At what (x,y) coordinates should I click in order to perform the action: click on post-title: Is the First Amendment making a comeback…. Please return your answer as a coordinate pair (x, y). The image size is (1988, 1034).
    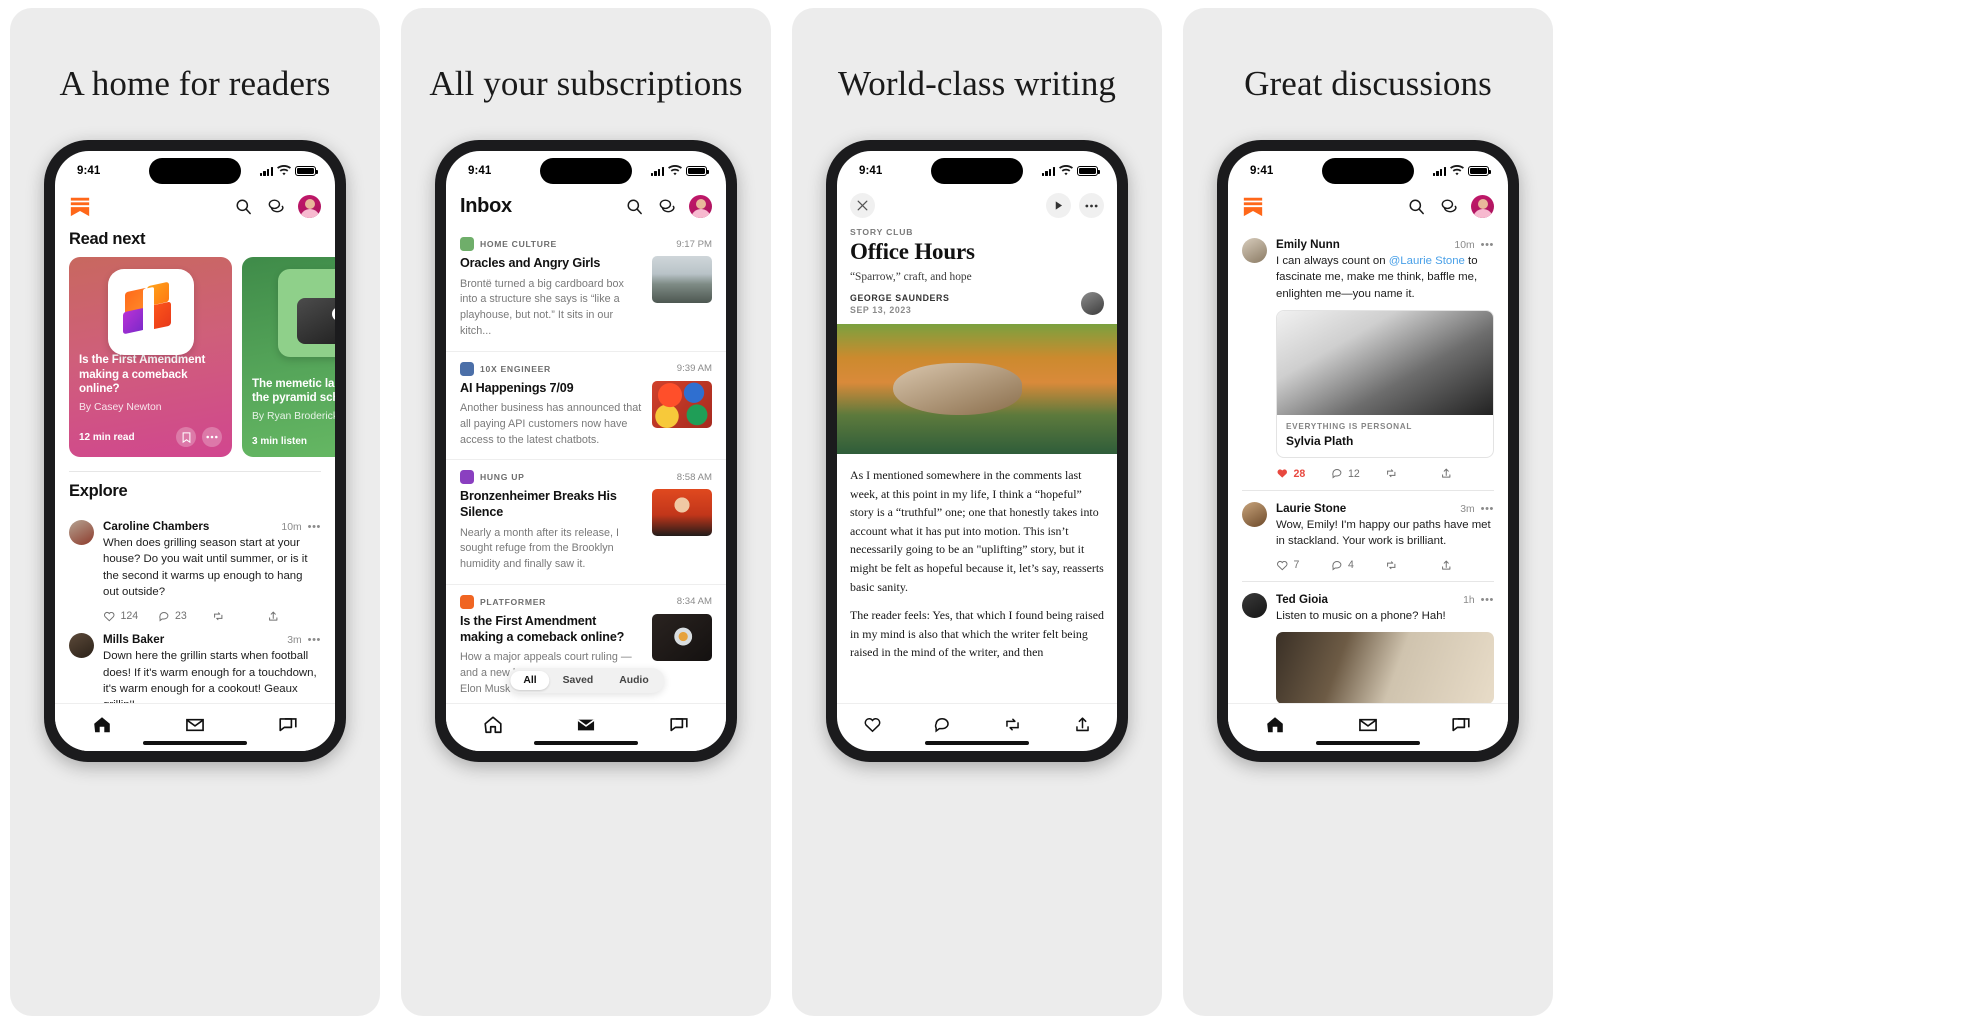
    Looking at the image, I should click on (542, 628).